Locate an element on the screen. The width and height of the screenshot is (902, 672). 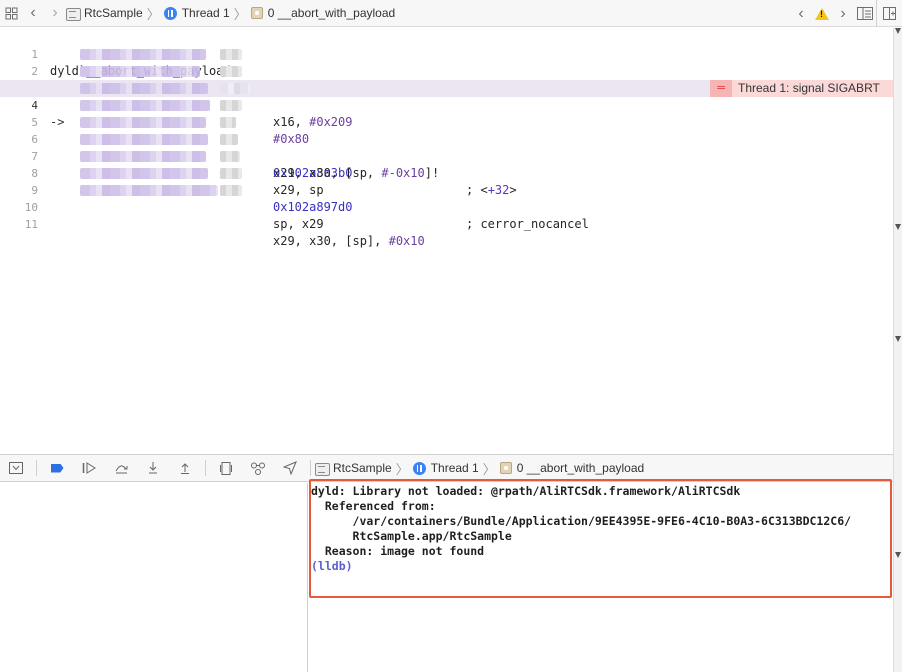
error-annotation: ═ Thread 1: signal SIGABRT is located at coordinates (801, 88).